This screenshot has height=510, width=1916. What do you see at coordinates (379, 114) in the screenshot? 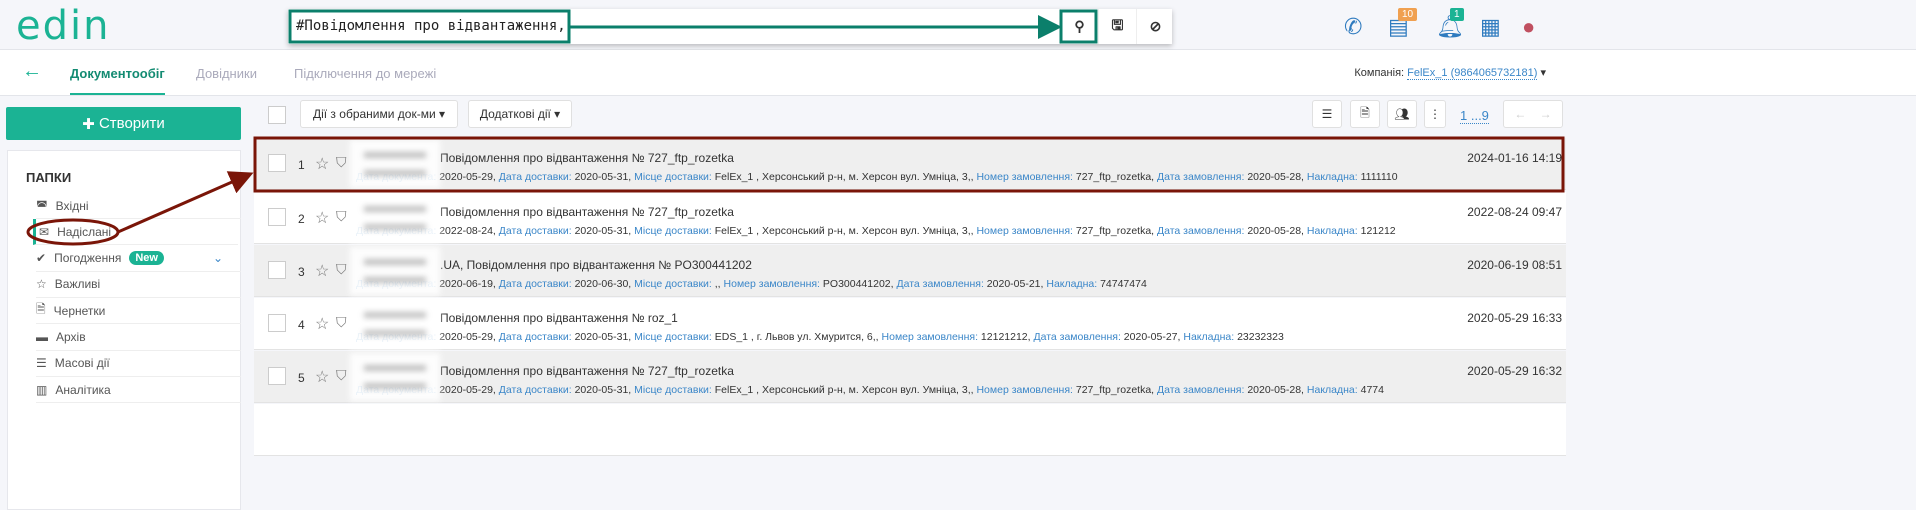
I see `bulk-actions-dropdown: Дії з обраними док-ми ▾` at bounding box center [379, 114].